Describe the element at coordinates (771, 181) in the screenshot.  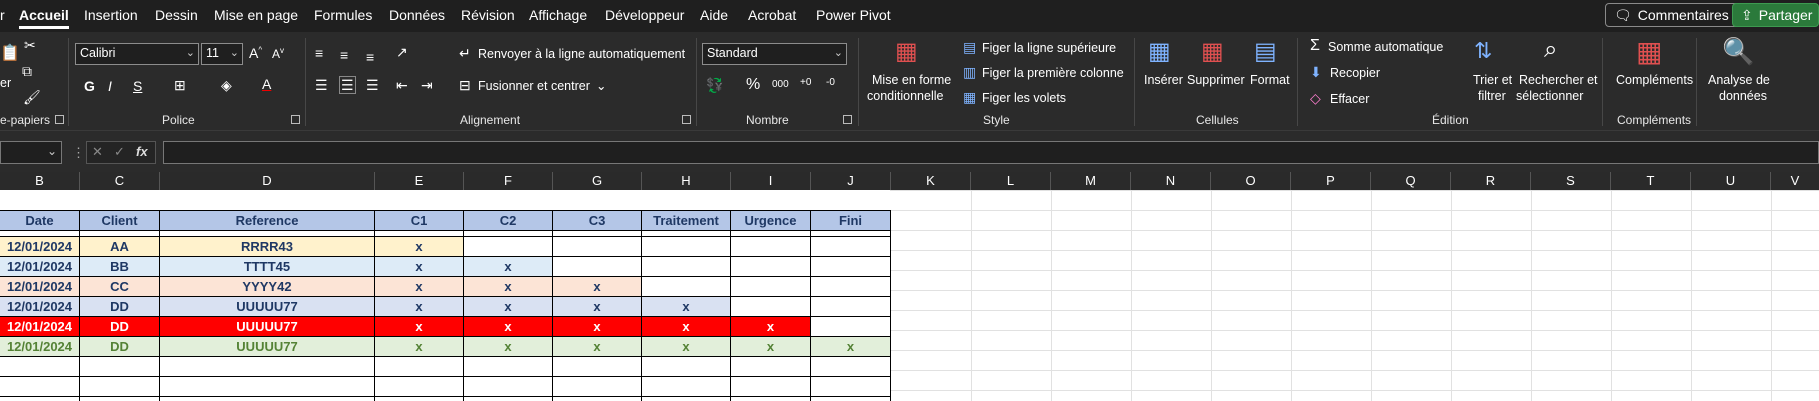
I see `column-header-i: I` at that location.